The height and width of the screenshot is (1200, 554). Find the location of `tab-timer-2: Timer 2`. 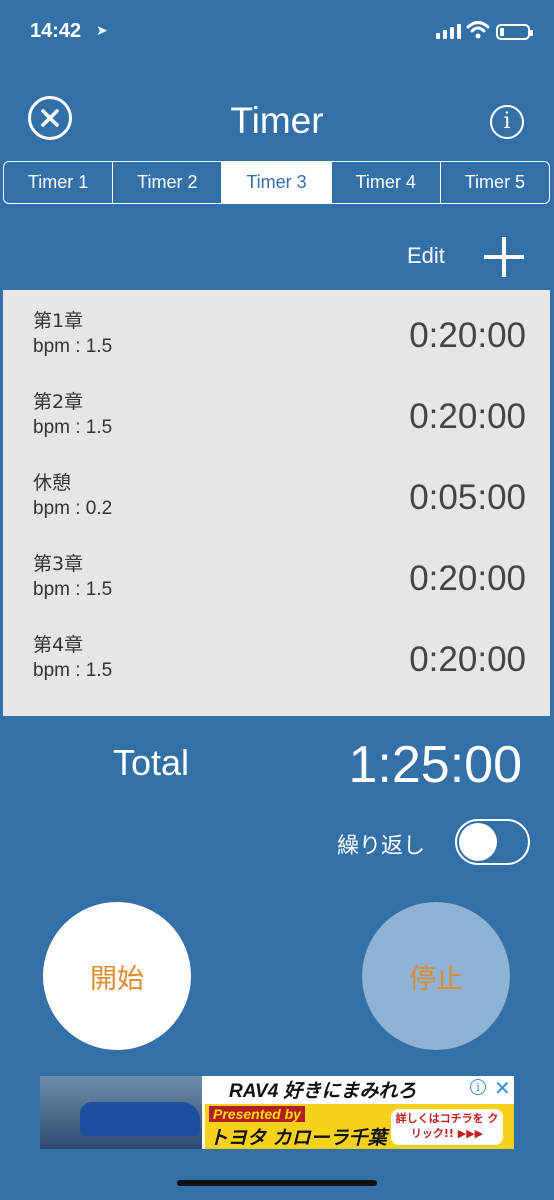

tab-timer-2: Timer 2 is located at coordinates (168, 182).